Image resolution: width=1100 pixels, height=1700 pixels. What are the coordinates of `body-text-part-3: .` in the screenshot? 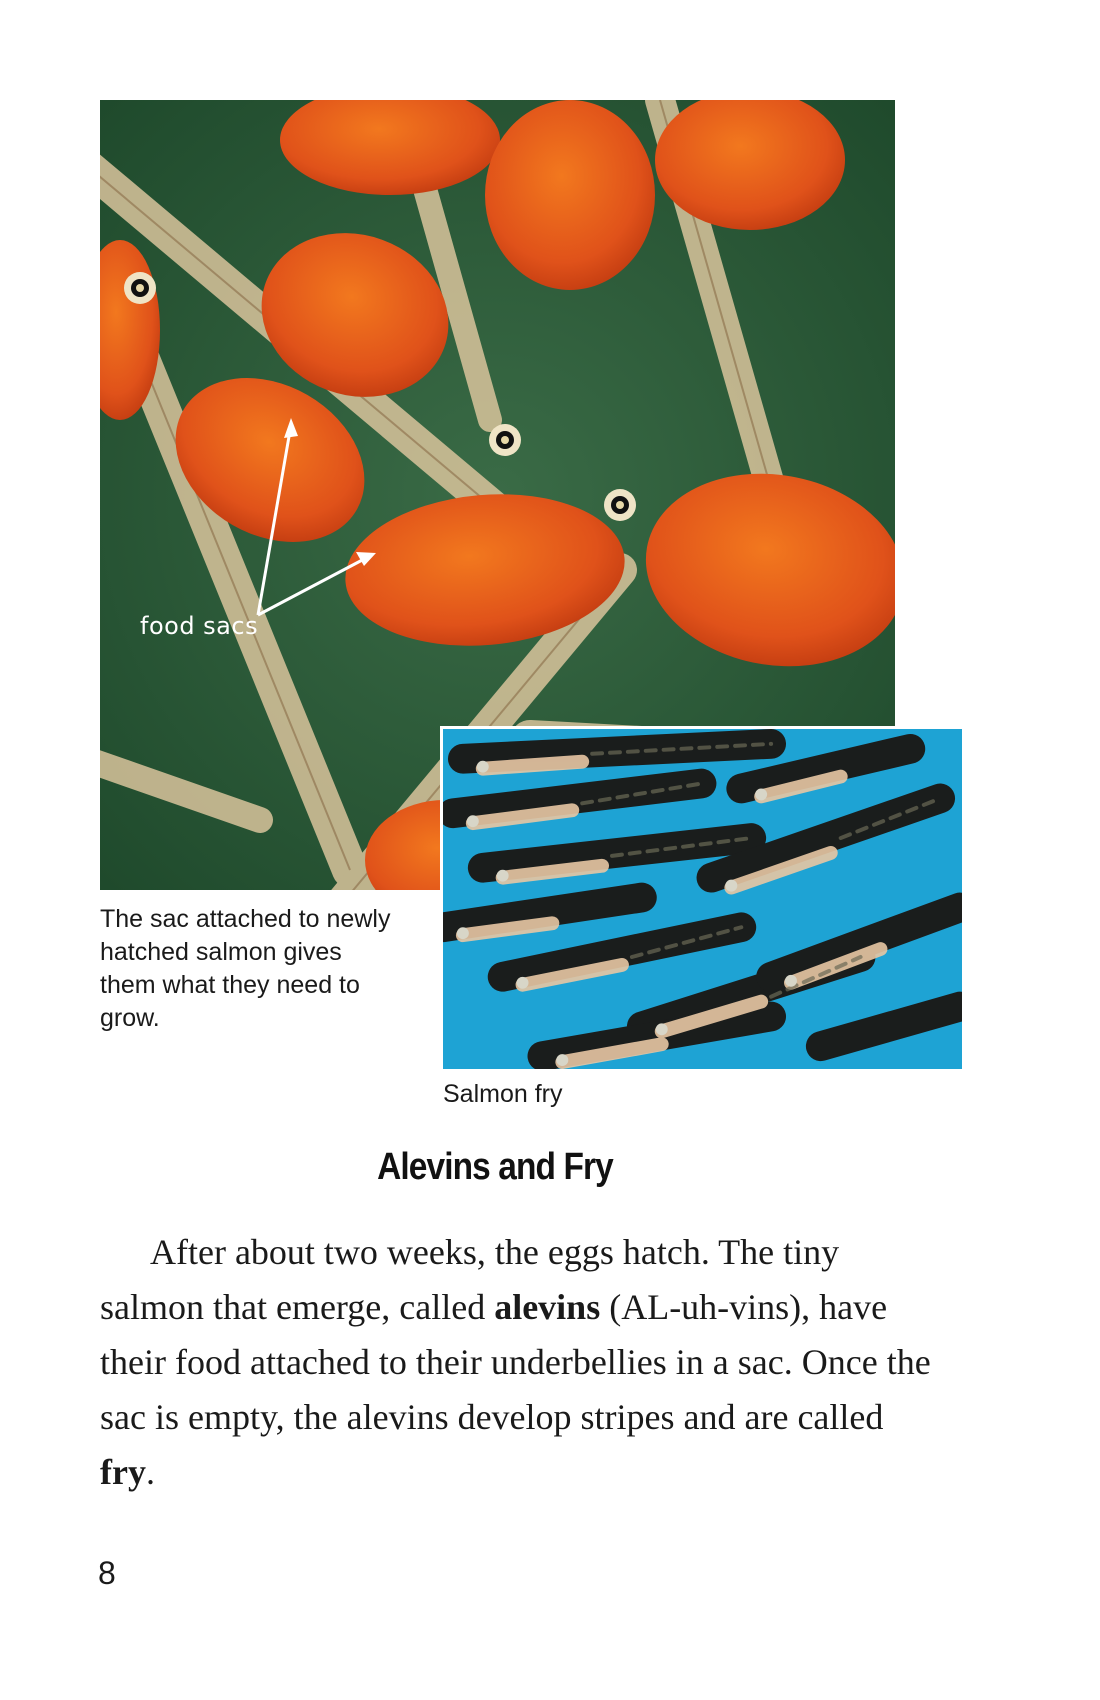 It's located at (150, 1472).